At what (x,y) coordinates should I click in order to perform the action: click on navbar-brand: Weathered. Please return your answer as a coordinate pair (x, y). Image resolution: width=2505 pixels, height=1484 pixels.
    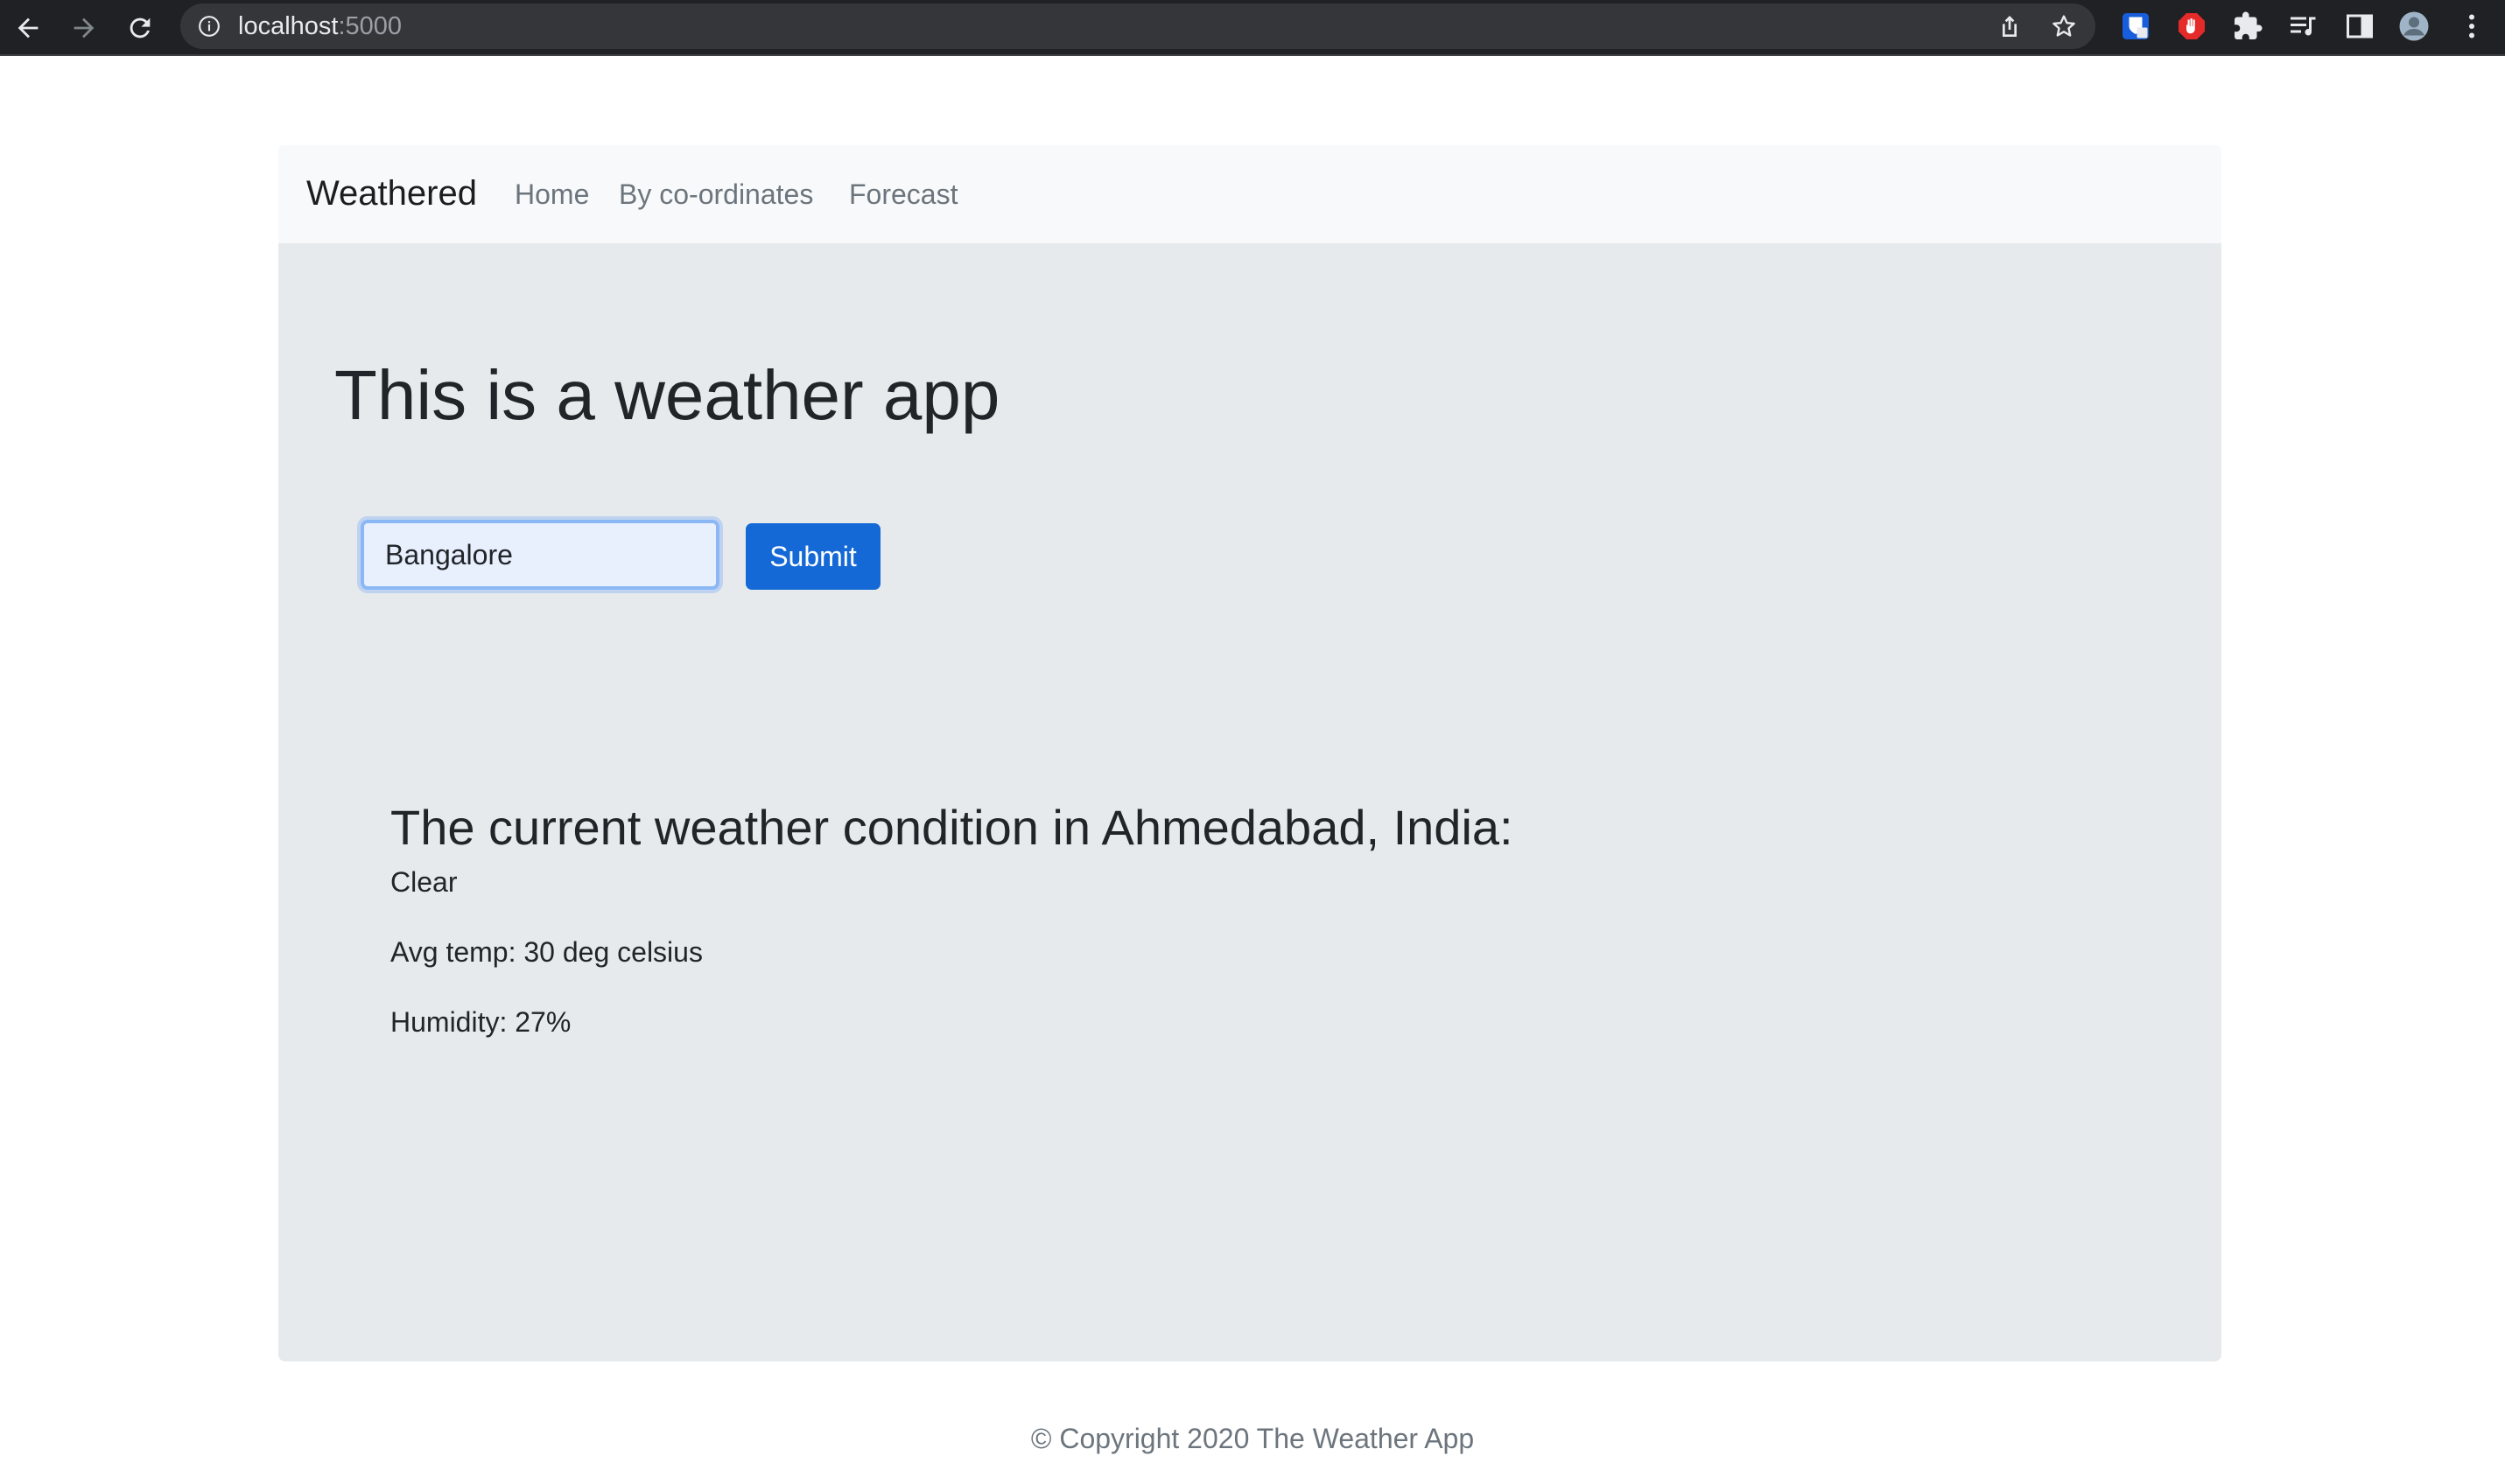
    Looking at the image, I should click on (391, 193).